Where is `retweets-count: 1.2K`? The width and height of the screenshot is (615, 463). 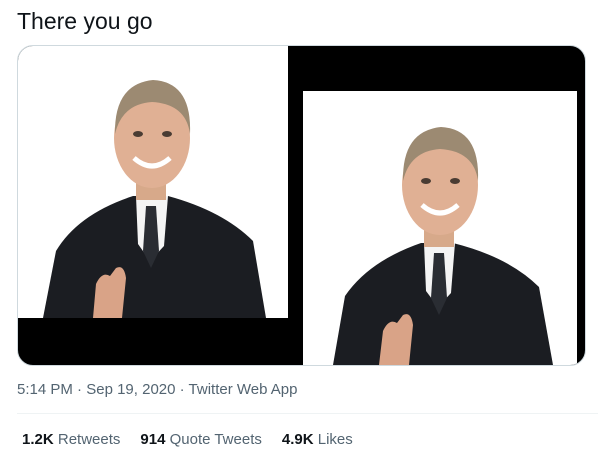 retweets-count: 1.2K is located at coordinates (38, 439).